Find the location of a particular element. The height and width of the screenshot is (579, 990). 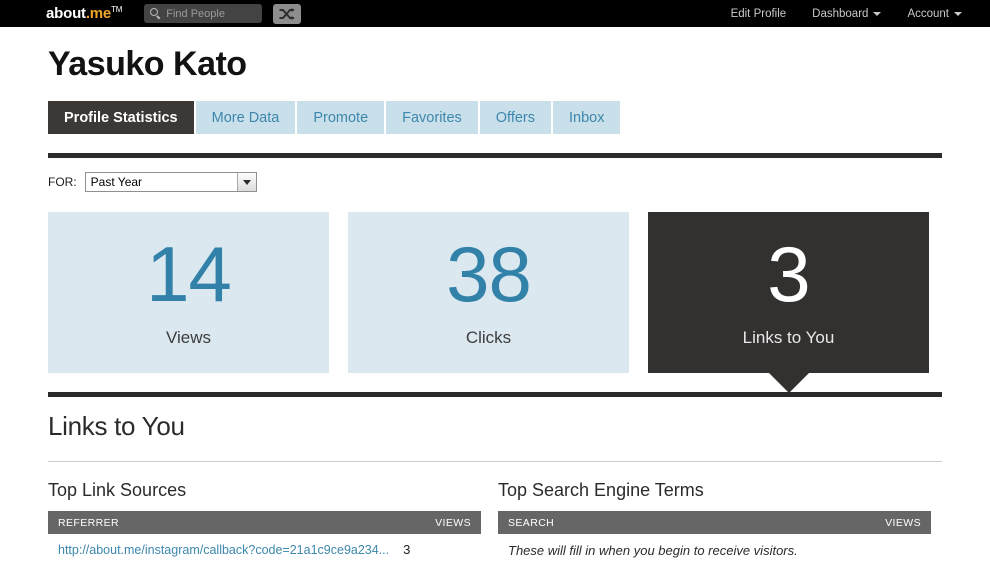

stat-card-views: 14 Views is located at coordinates (188, 292).